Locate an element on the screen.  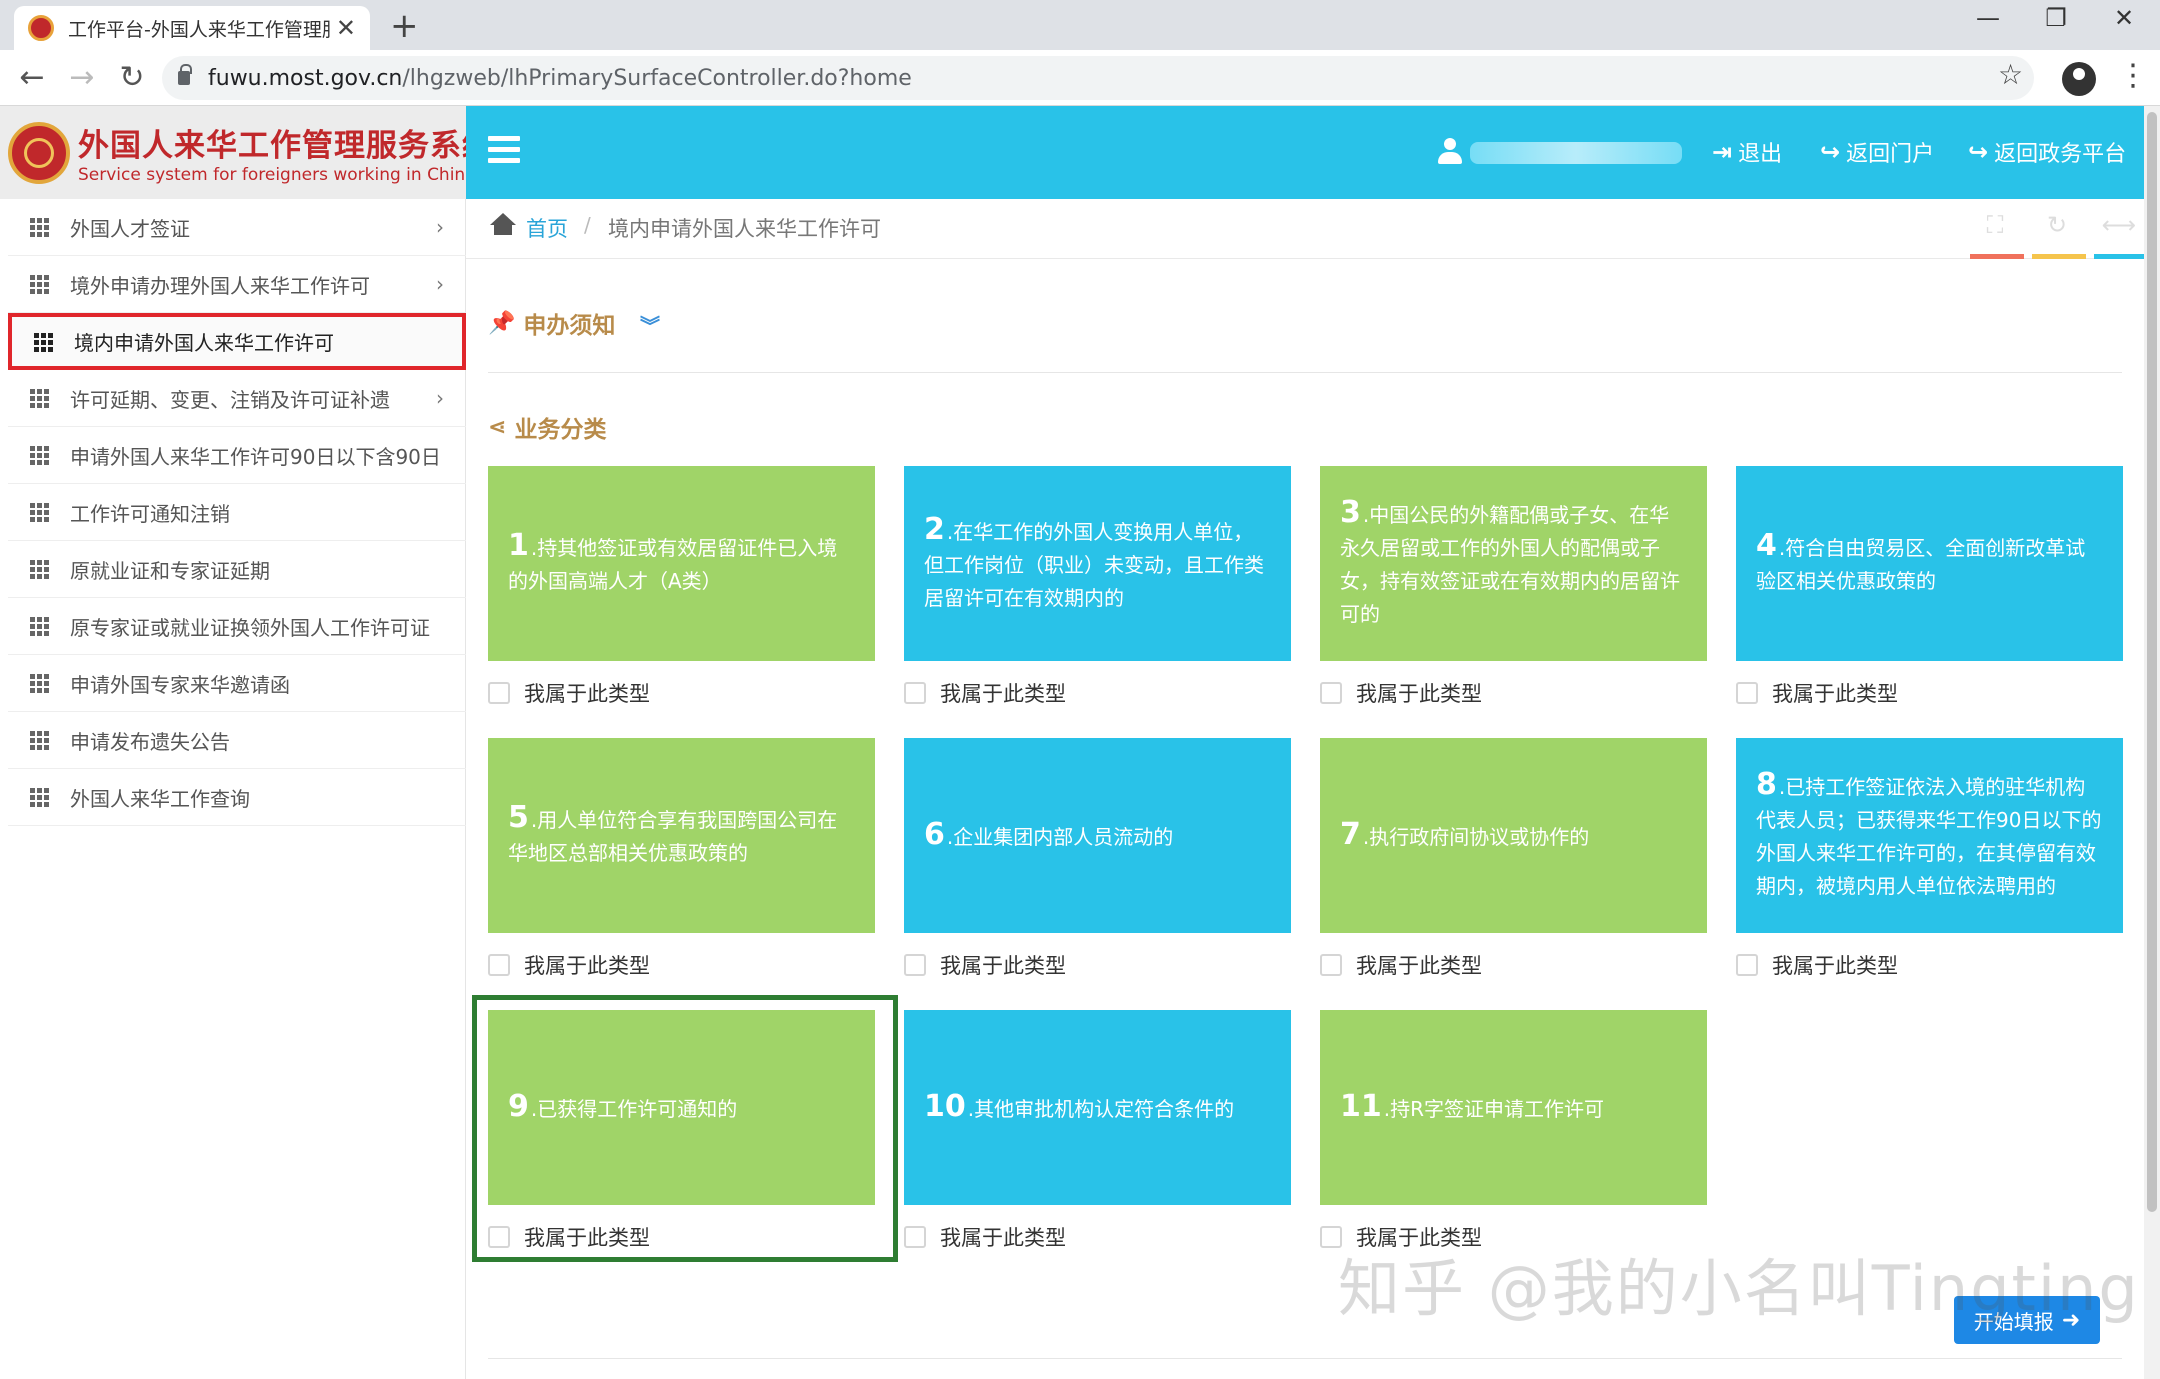
card-number: 11 is located at coordinates (1361, 1106).